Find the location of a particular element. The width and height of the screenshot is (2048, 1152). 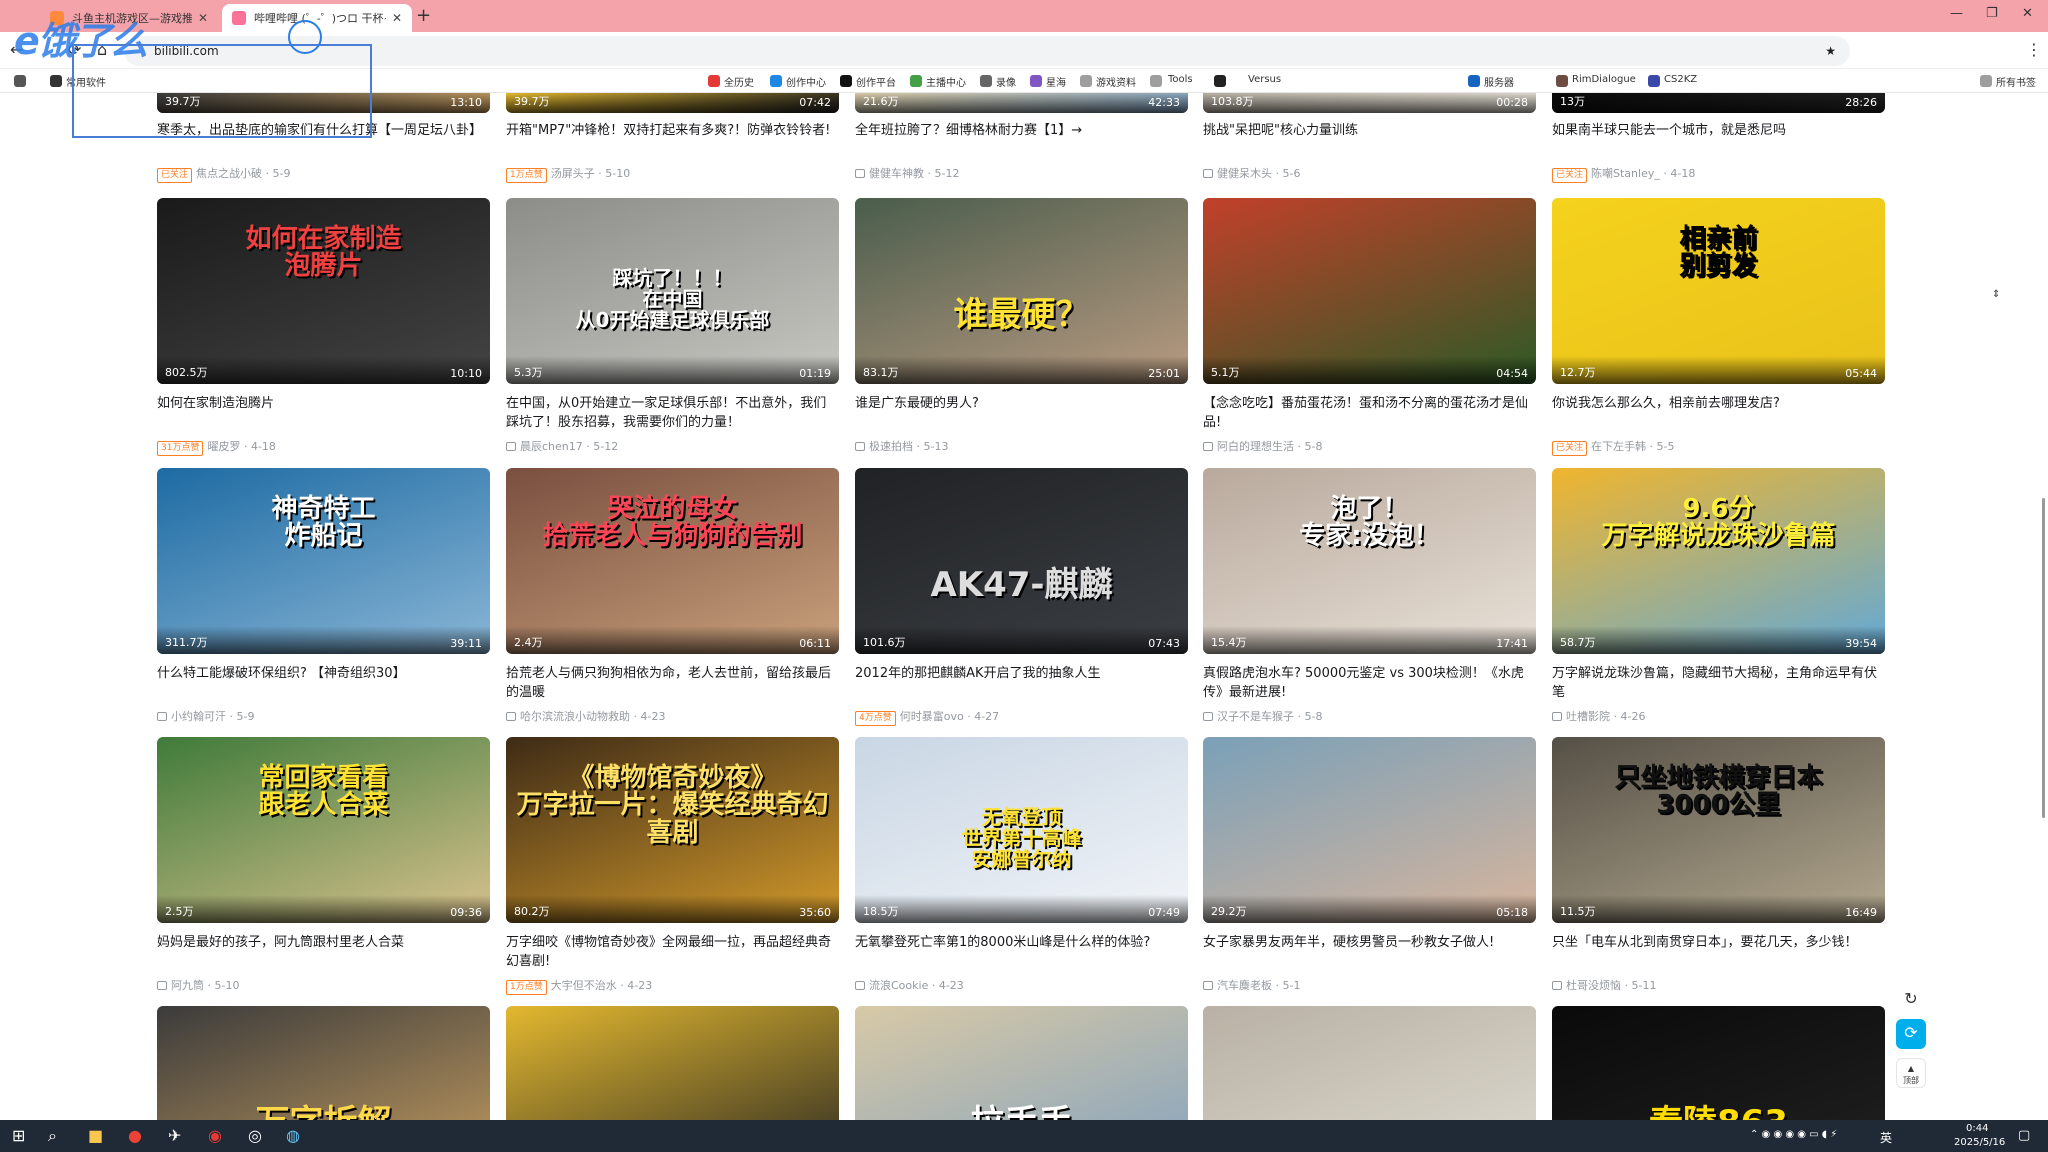

video-title: 【念念吃吃】番茄蛋花汤！蛋和汤不分离的蛋花汤才是仙品! is located at coordinates (1369, 413).